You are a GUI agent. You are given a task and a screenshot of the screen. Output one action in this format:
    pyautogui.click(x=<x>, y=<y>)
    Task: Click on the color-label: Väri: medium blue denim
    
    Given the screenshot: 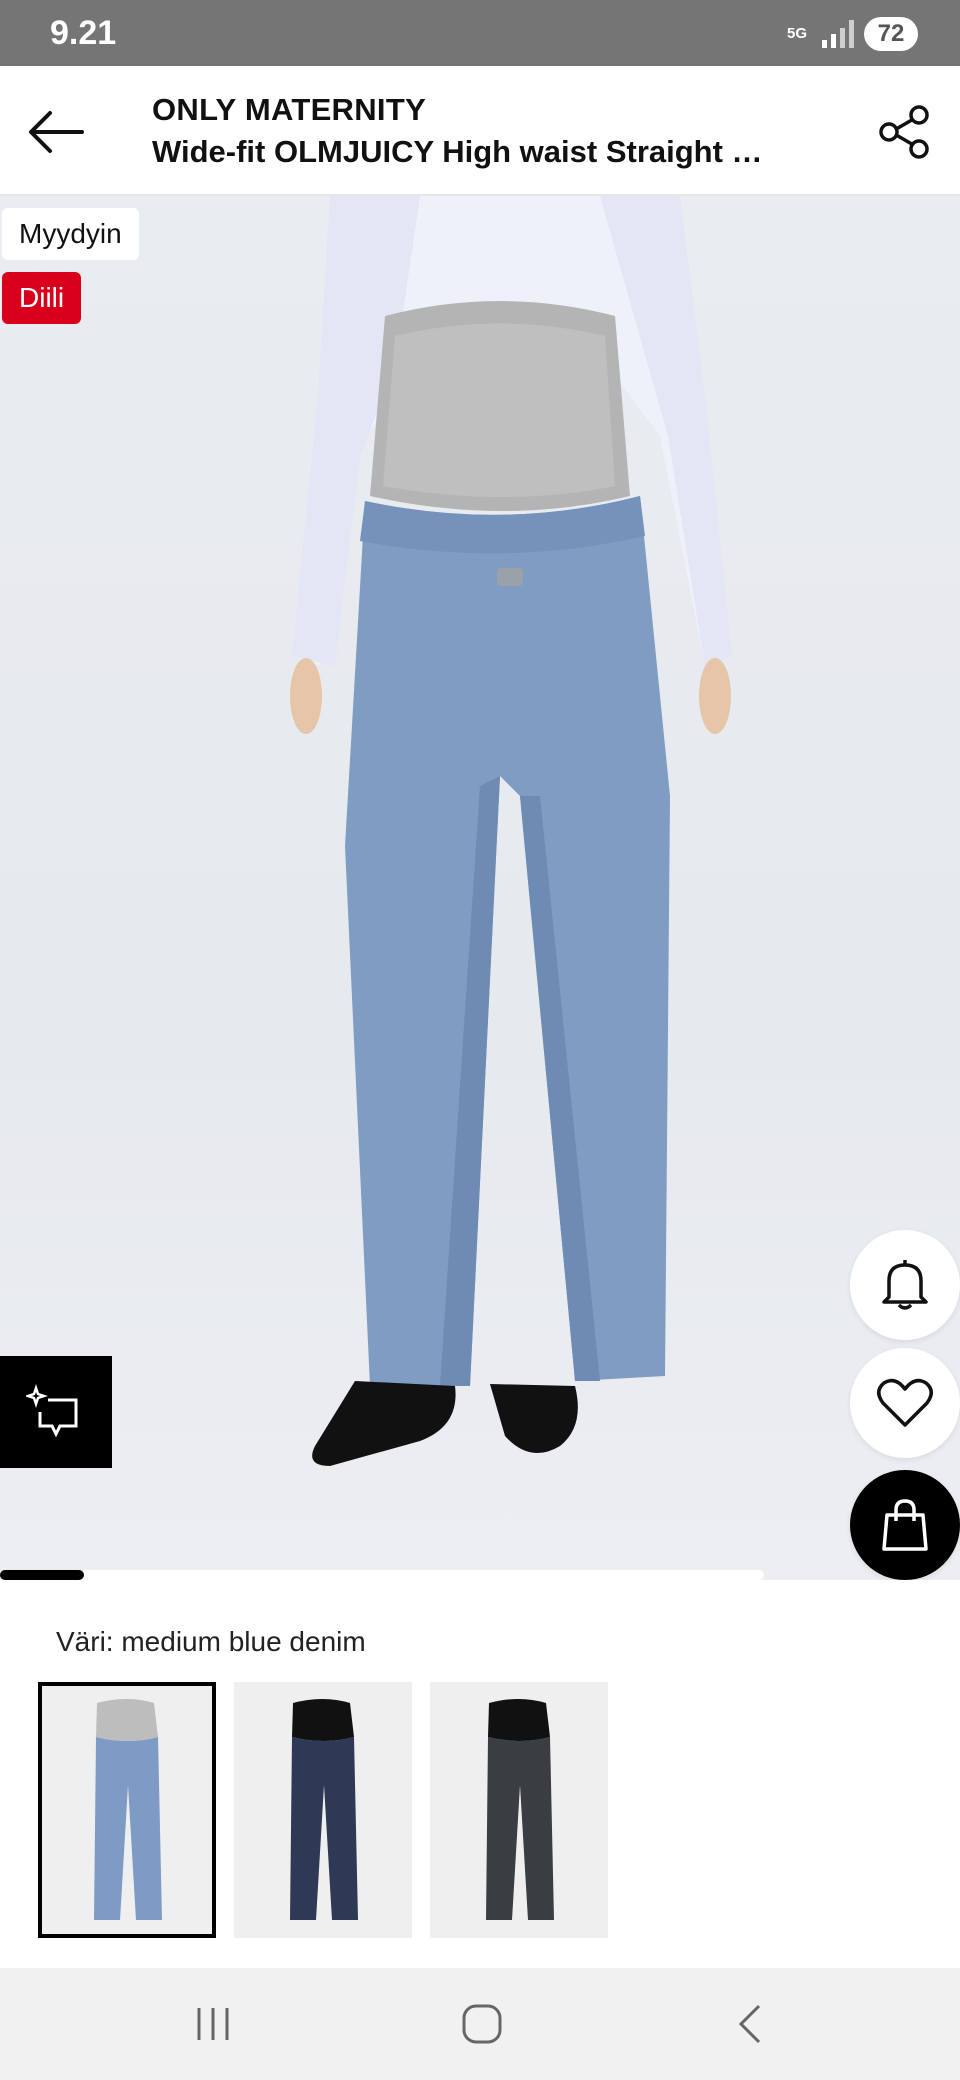 What is the action you would take?
    pyautogui.click(x=211, y=1641)
    